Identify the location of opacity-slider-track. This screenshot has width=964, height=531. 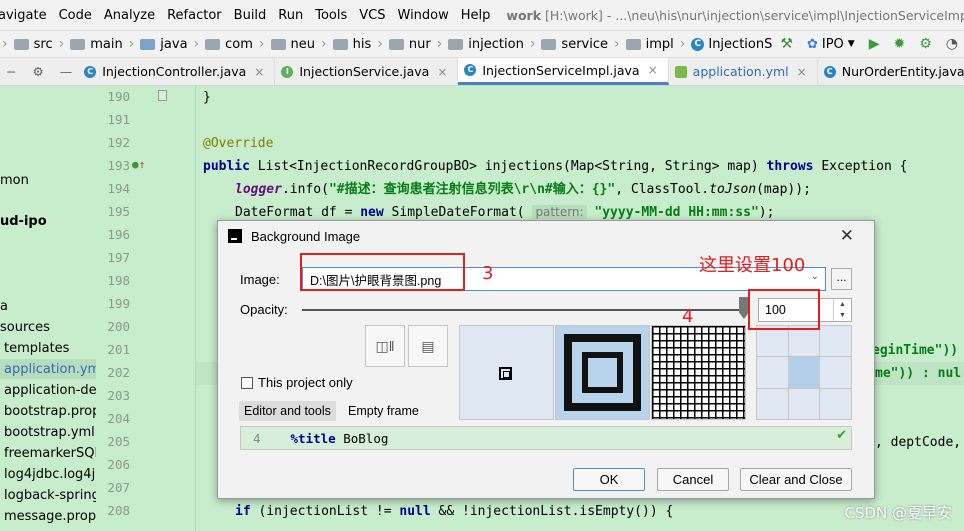
(523, 310).